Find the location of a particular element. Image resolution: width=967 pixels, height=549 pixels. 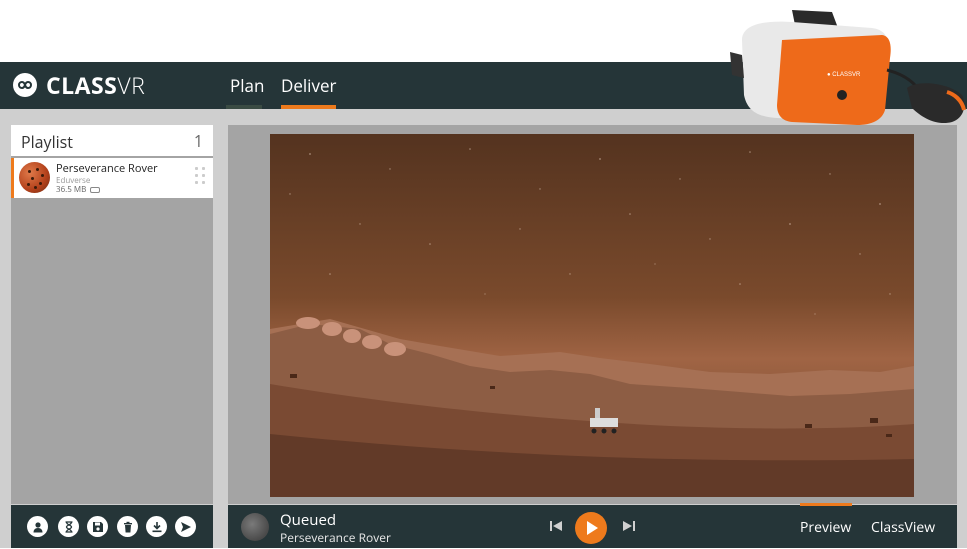

tab-plan: Plan is located at coordinates (247, 85).